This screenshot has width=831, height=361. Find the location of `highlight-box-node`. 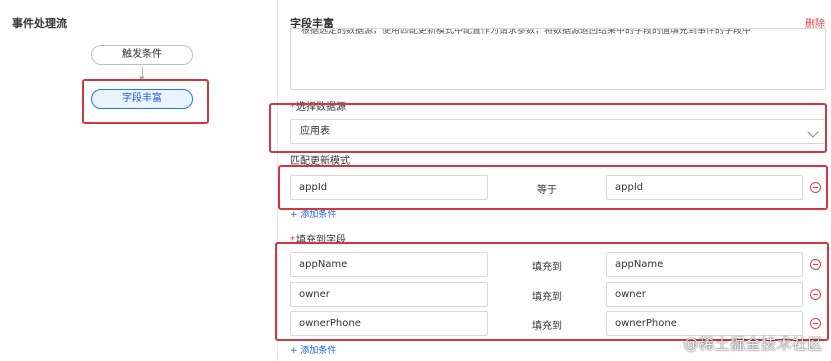

highlight-box-node is located at coordinates (145, 101).